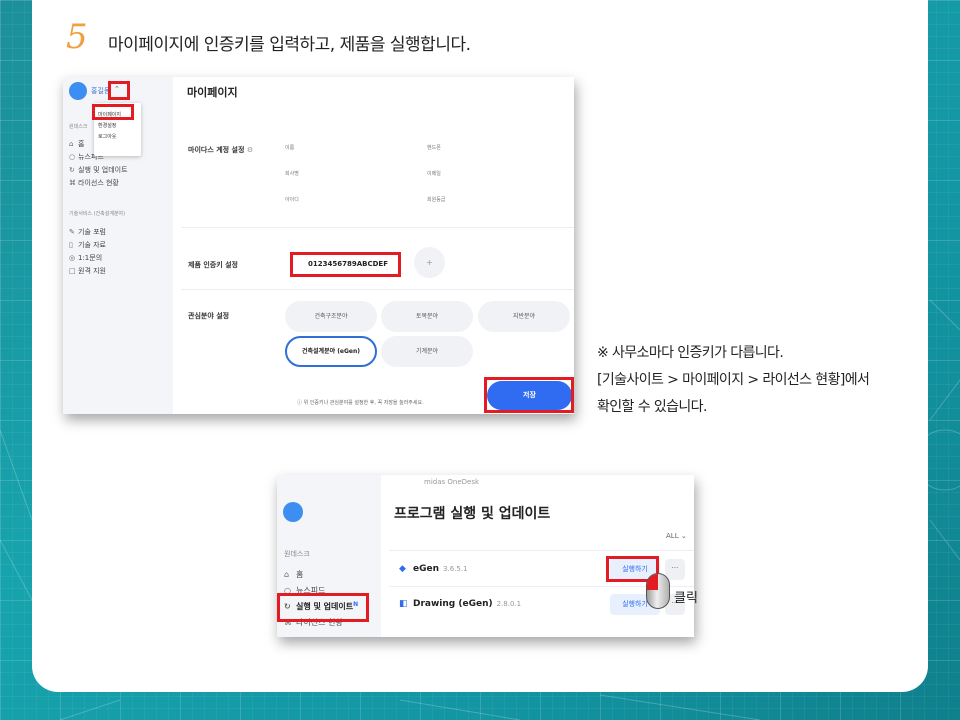  What do you see at coordinates (436, 200) in the screenshot?
I see `field-grade: 회원등급` at bounding box center [436, 200].